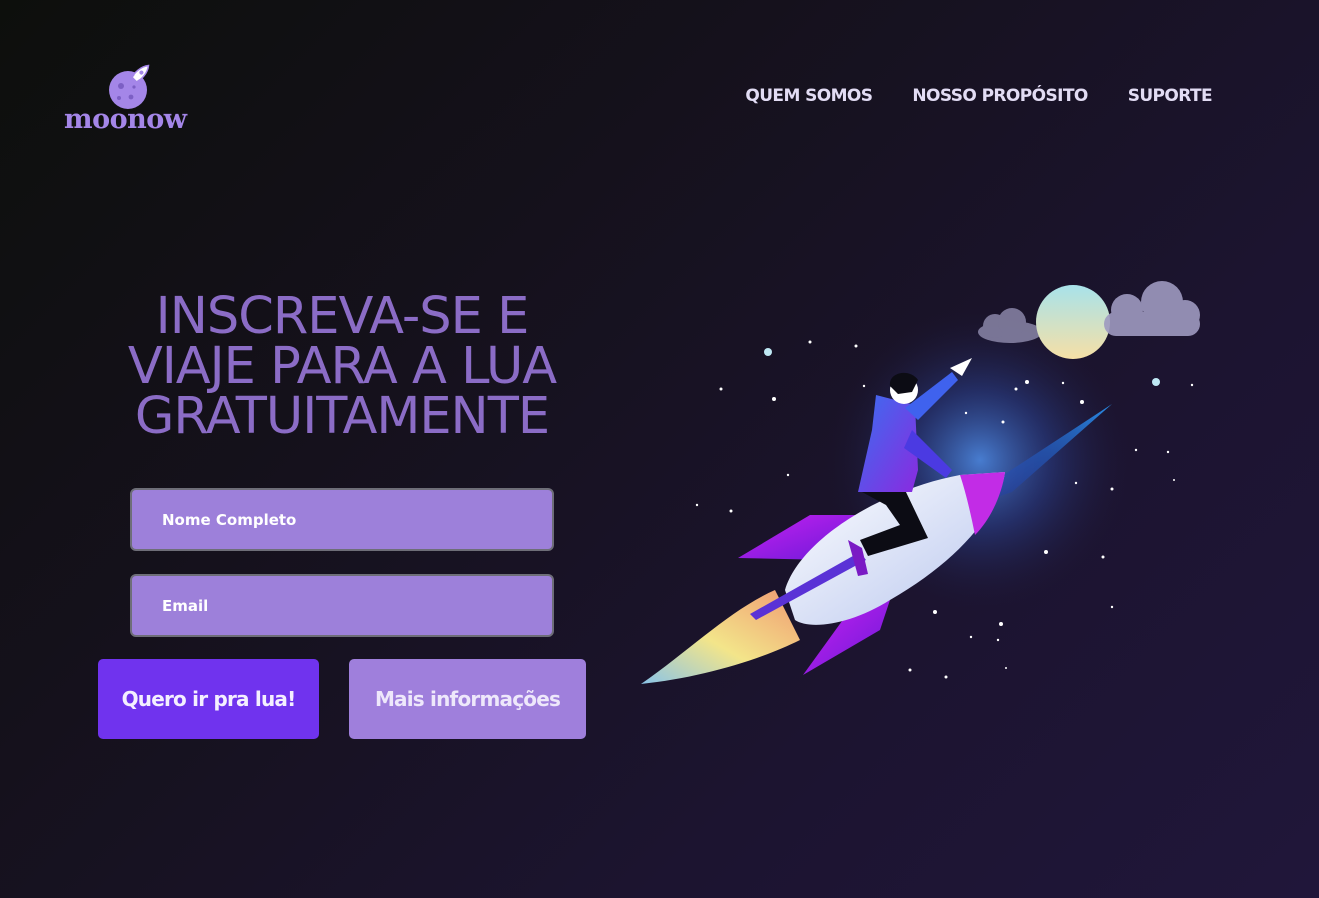  I want to click on main-nav: QUEM SOMOS NOSSO PROPÓSITO SUPORTE, so click(978, 96).